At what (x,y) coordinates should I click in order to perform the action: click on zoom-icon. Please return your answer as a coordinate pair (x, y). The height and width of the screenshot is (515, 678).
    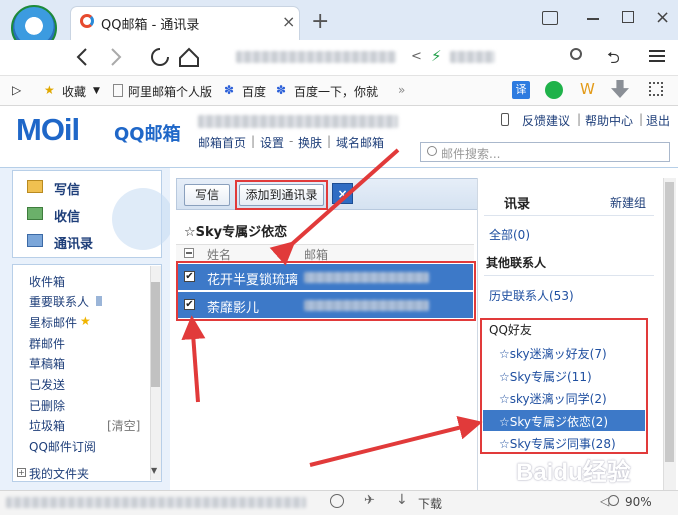
    Looking at the image, I should click on (613, 500).